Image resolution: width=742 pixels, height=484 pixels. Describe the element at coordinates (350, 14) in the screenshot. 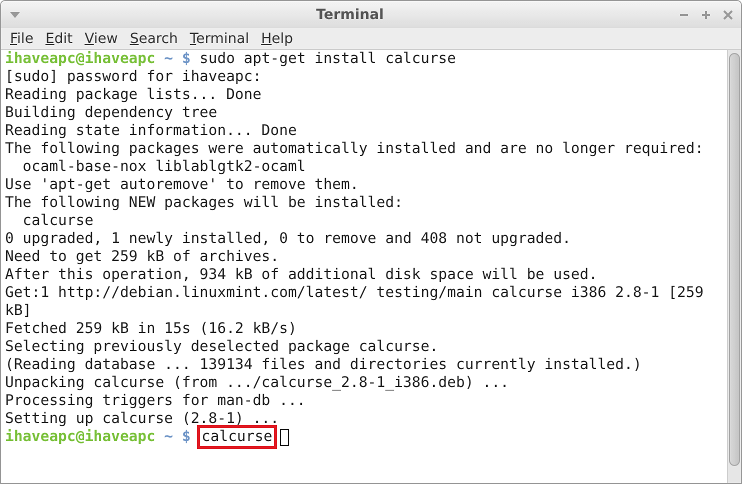

I see `window-title: Terminal` at that location.